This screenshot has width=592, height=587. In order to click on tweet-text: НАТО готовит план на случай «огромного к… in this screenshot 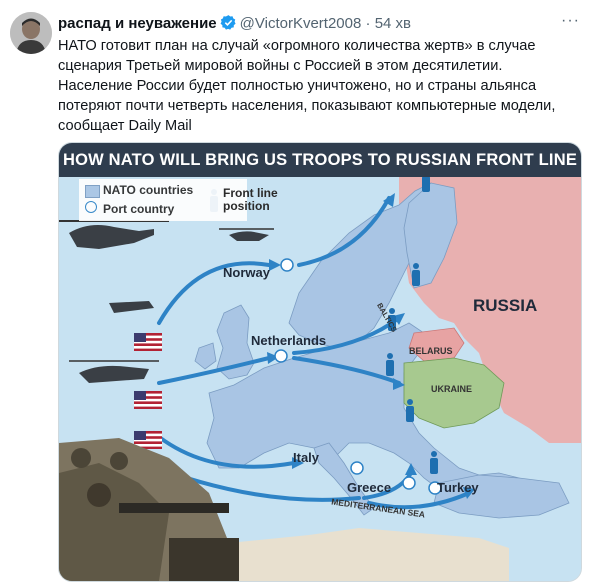, I will do `click(307, 86)`.